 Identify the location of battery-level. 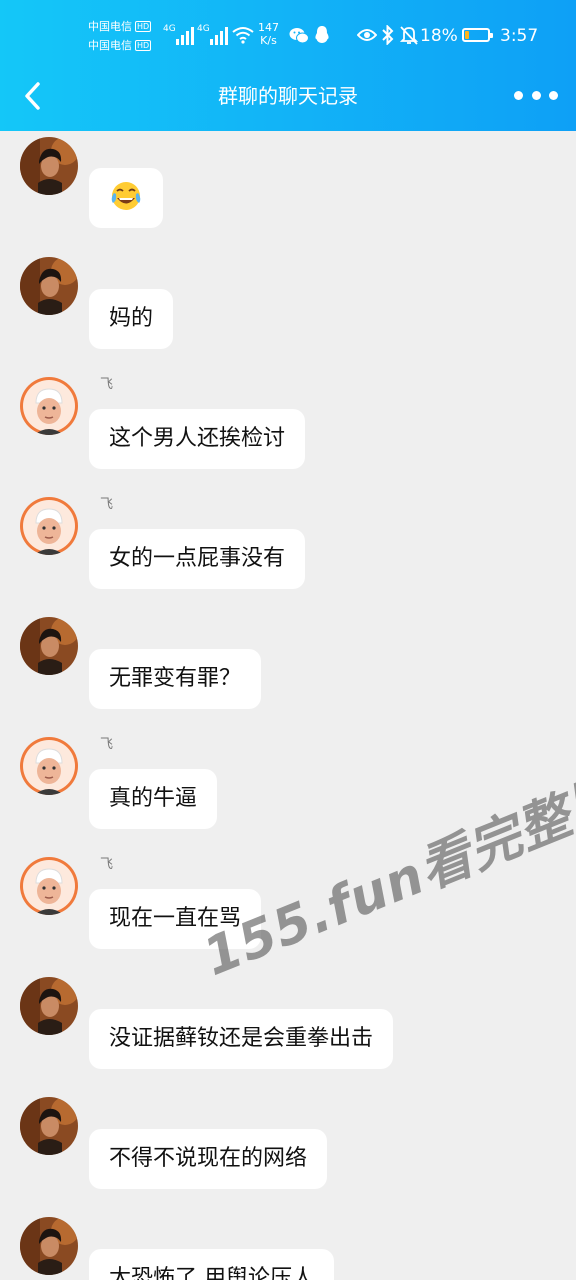
(467, 35).